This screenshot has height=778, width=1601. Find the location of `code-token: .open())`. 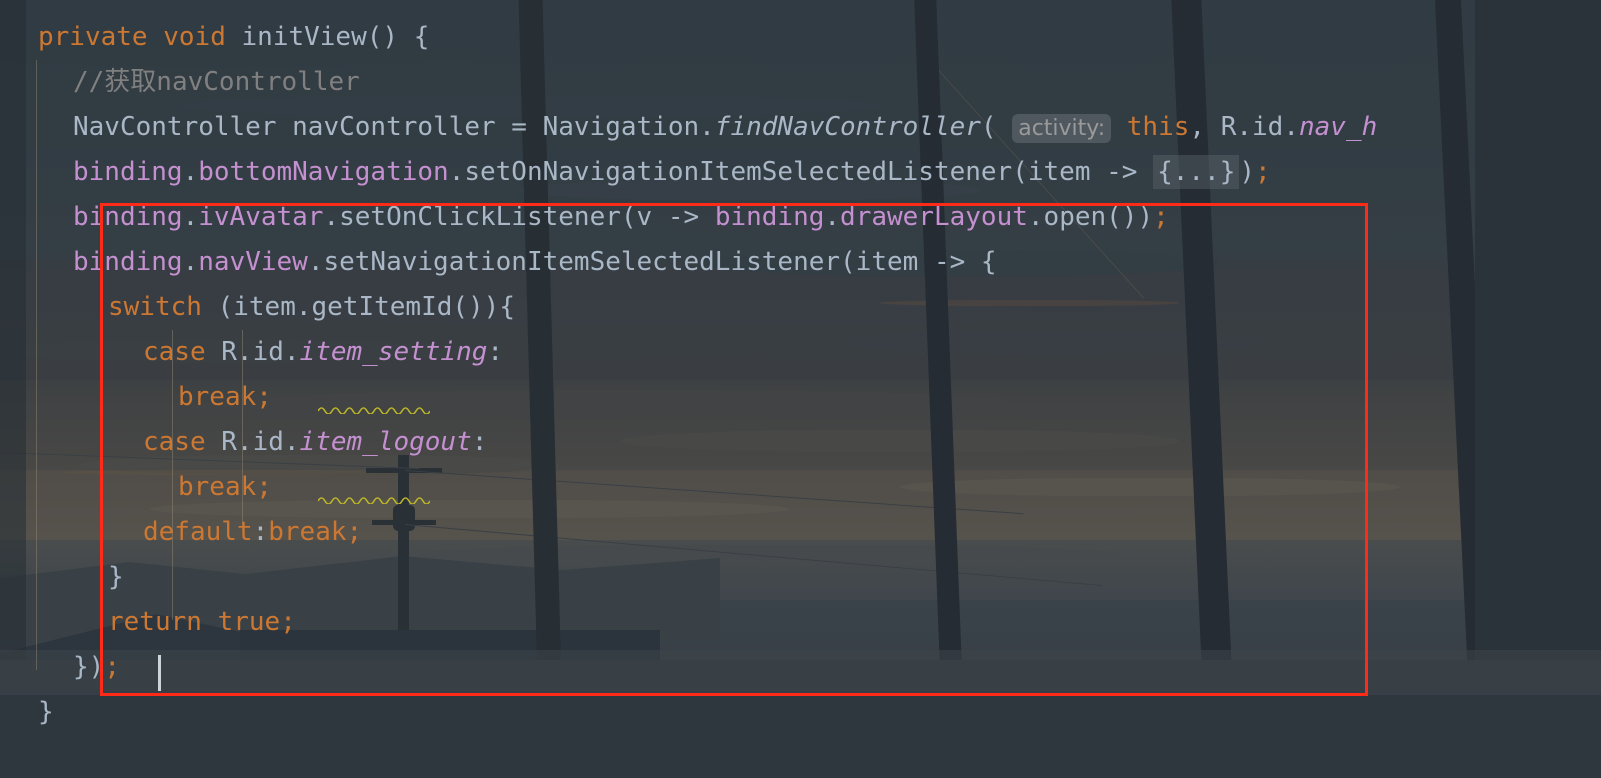

code-token: .open()) is located at coordinates (1090, 217).